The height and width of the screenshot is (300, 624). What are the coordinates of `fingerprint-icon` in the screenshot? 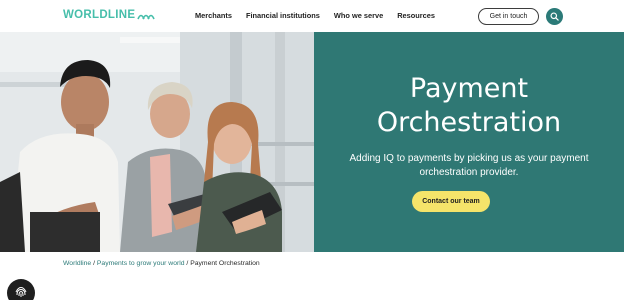 It's located at (21, 291).